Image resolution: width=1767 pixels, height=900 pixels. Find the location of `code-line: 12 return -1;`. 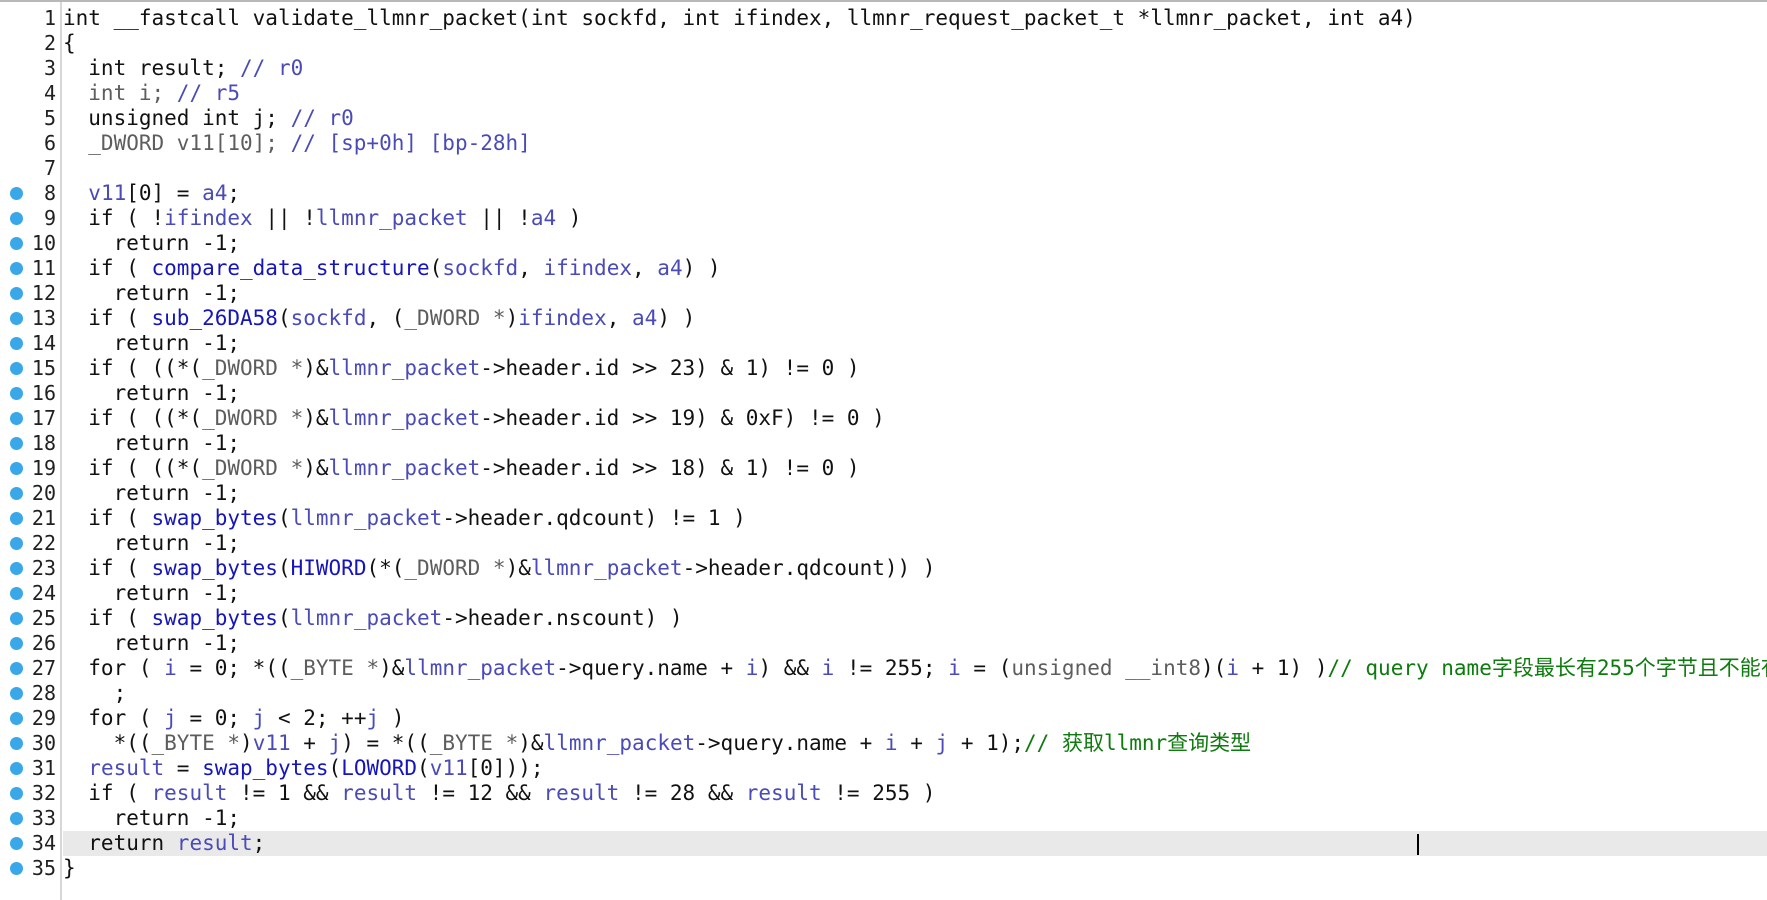

code-line: 12 return -1; is located at coordinates (883, 293).